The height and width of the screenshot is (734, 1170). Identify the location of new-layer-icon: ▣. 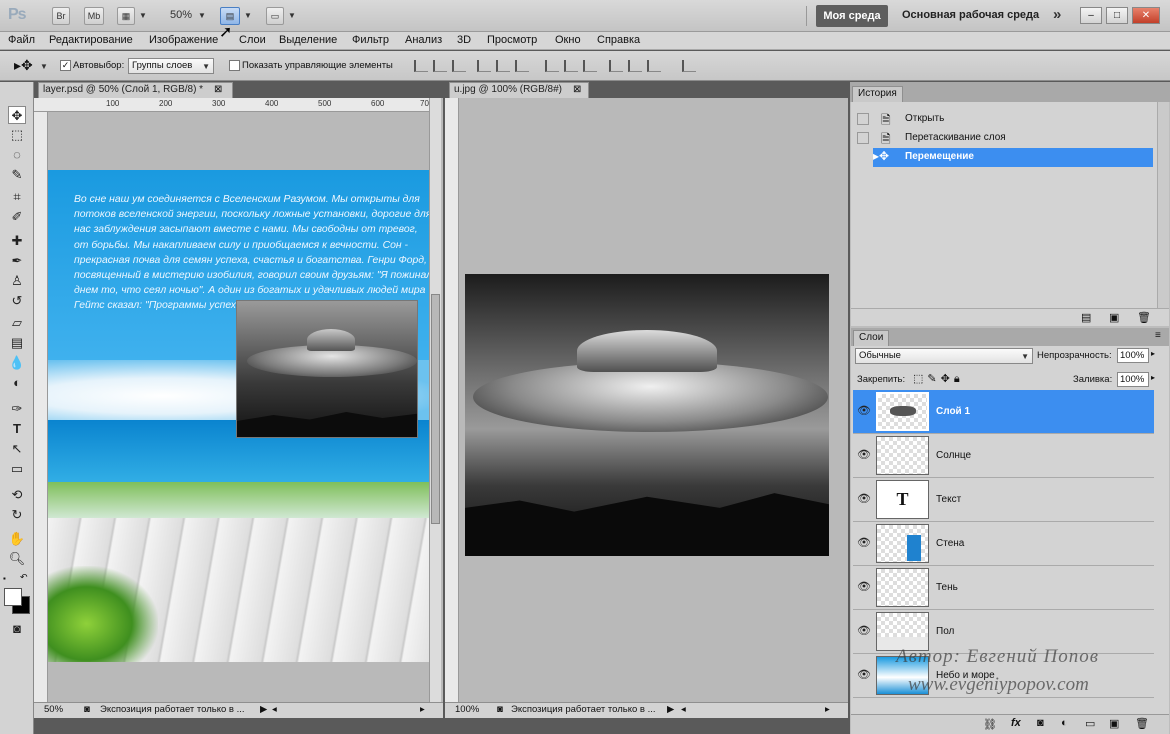
(1114, 723).